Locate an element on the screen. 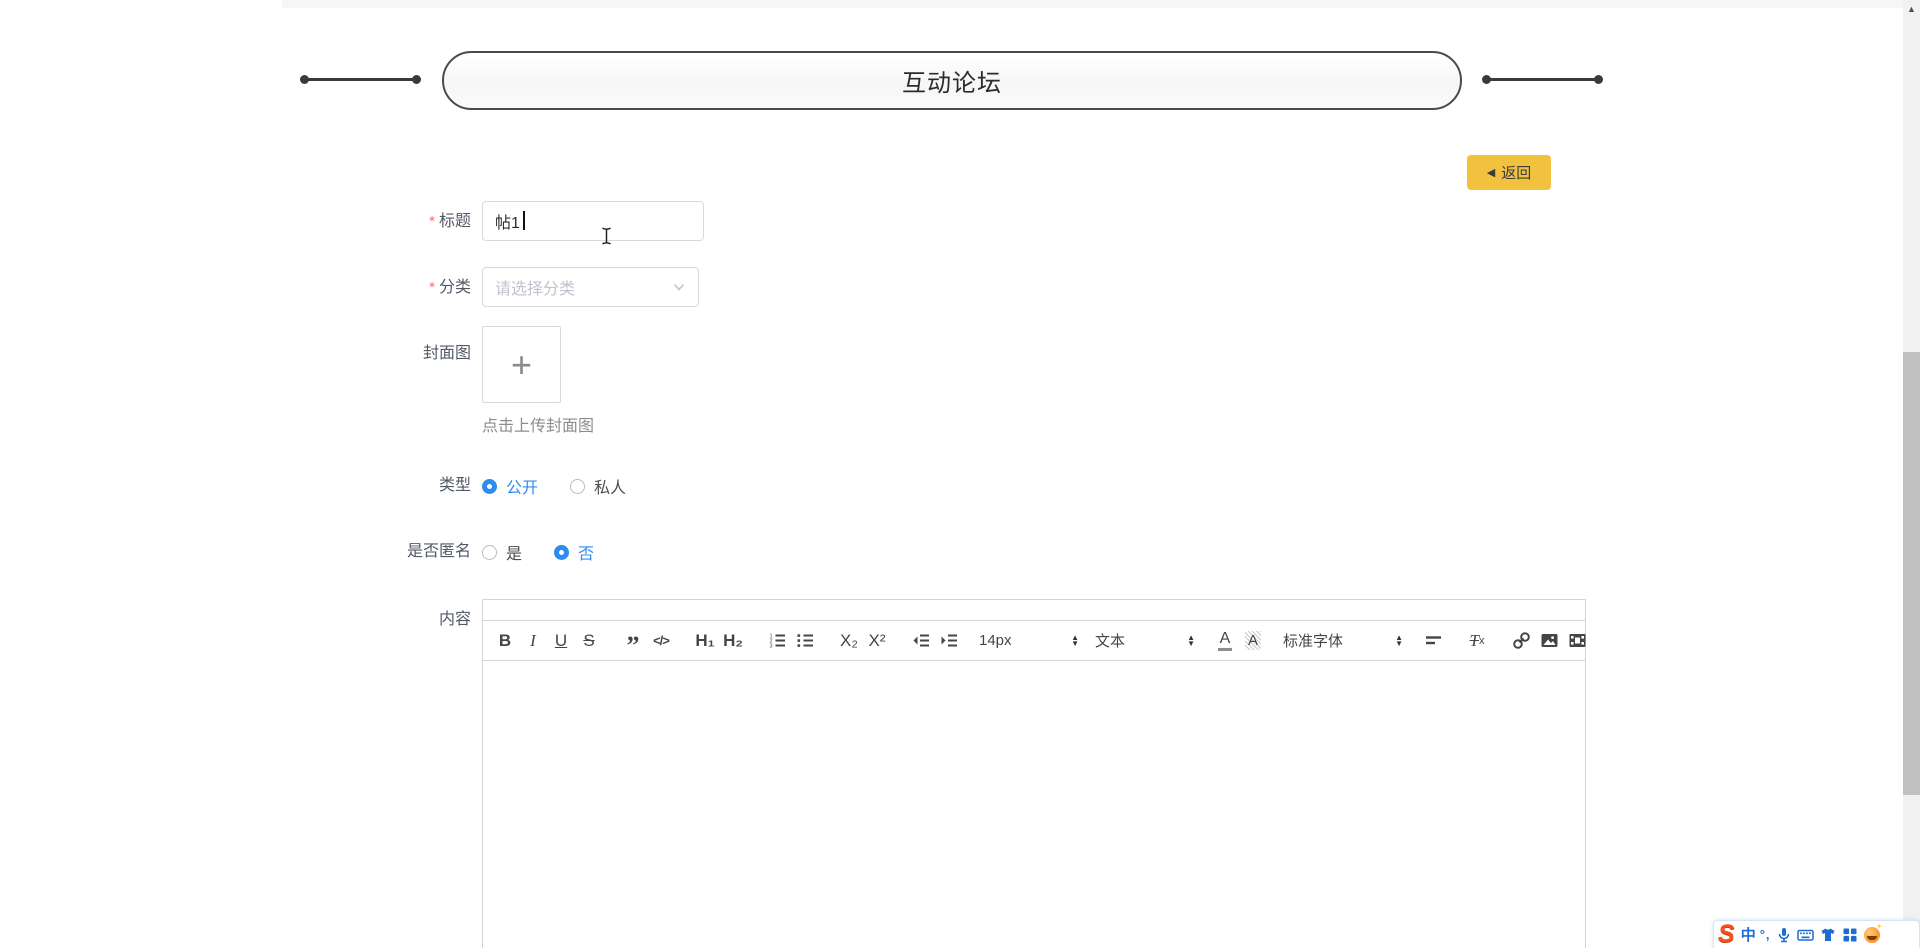 The height and width of the screenshot is (948, 1920). cover-upload-button: + is located at coordinates (521, 364).